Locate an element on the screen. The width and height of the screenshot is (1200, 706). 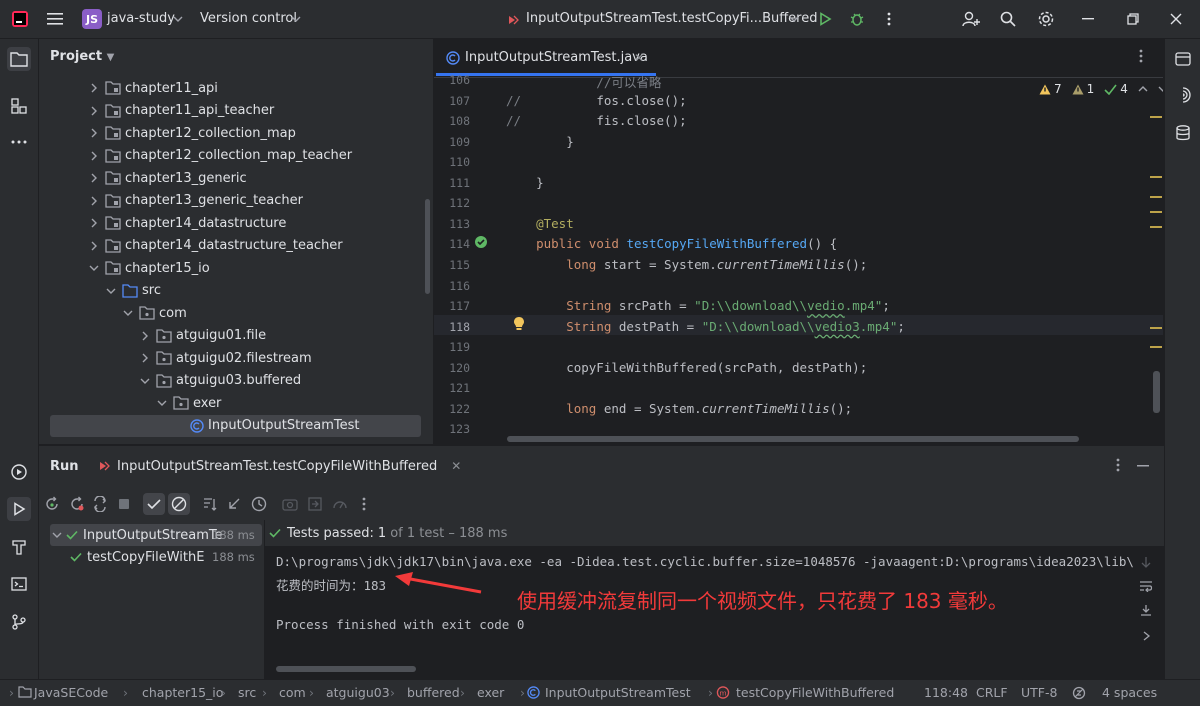
tree-item: chapter13_generic_teacher is located at coordinates (236, 201).